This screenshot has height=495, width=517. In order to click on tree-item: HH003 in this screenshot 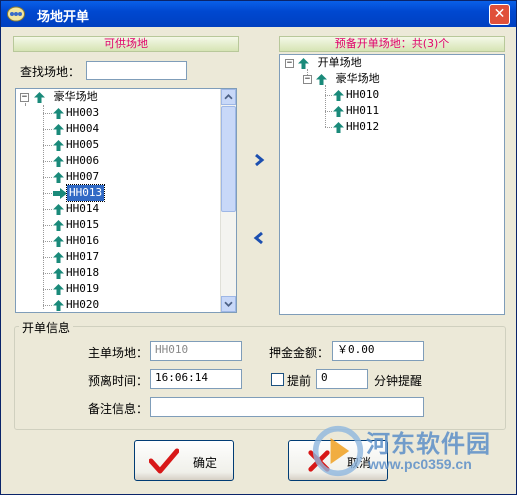, I will do `click(77, 113)`.